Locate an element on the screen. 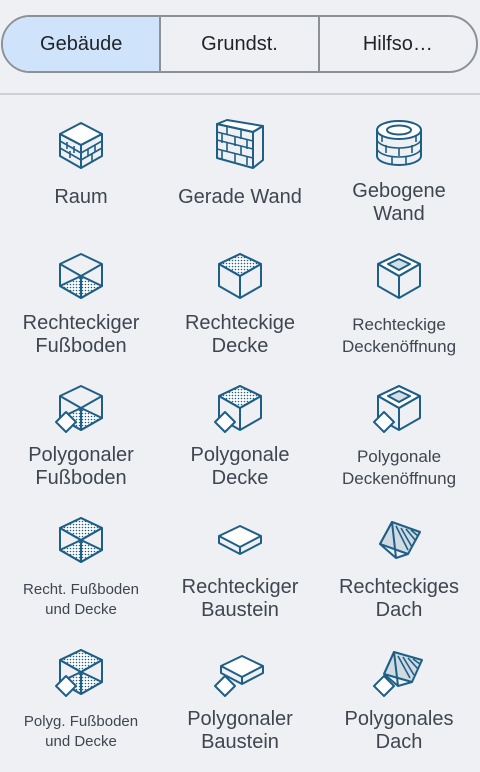 The height and width of the screenshot is (772, 480). tool-rechteckiges-dach: Rechteckiges Dach is located at coordinates (399, 574).